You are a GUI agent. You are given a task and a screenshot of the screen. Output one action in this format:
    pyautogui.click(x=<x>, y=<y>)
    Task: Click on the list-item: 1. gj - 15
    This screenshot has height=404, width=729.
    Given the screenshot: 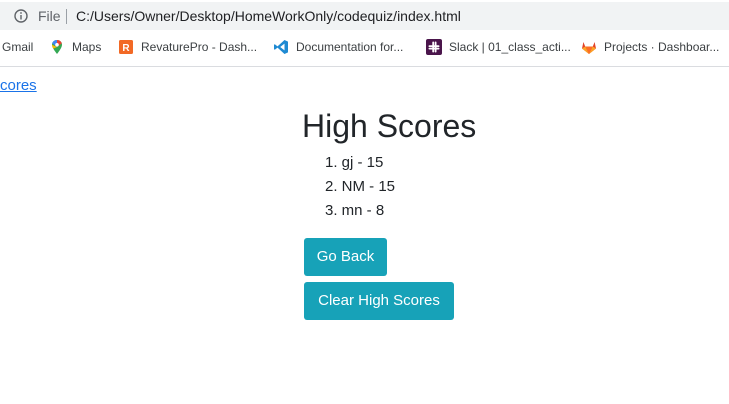 What is the action you would take?
    pyautogui.click(x=354, y=162)
    